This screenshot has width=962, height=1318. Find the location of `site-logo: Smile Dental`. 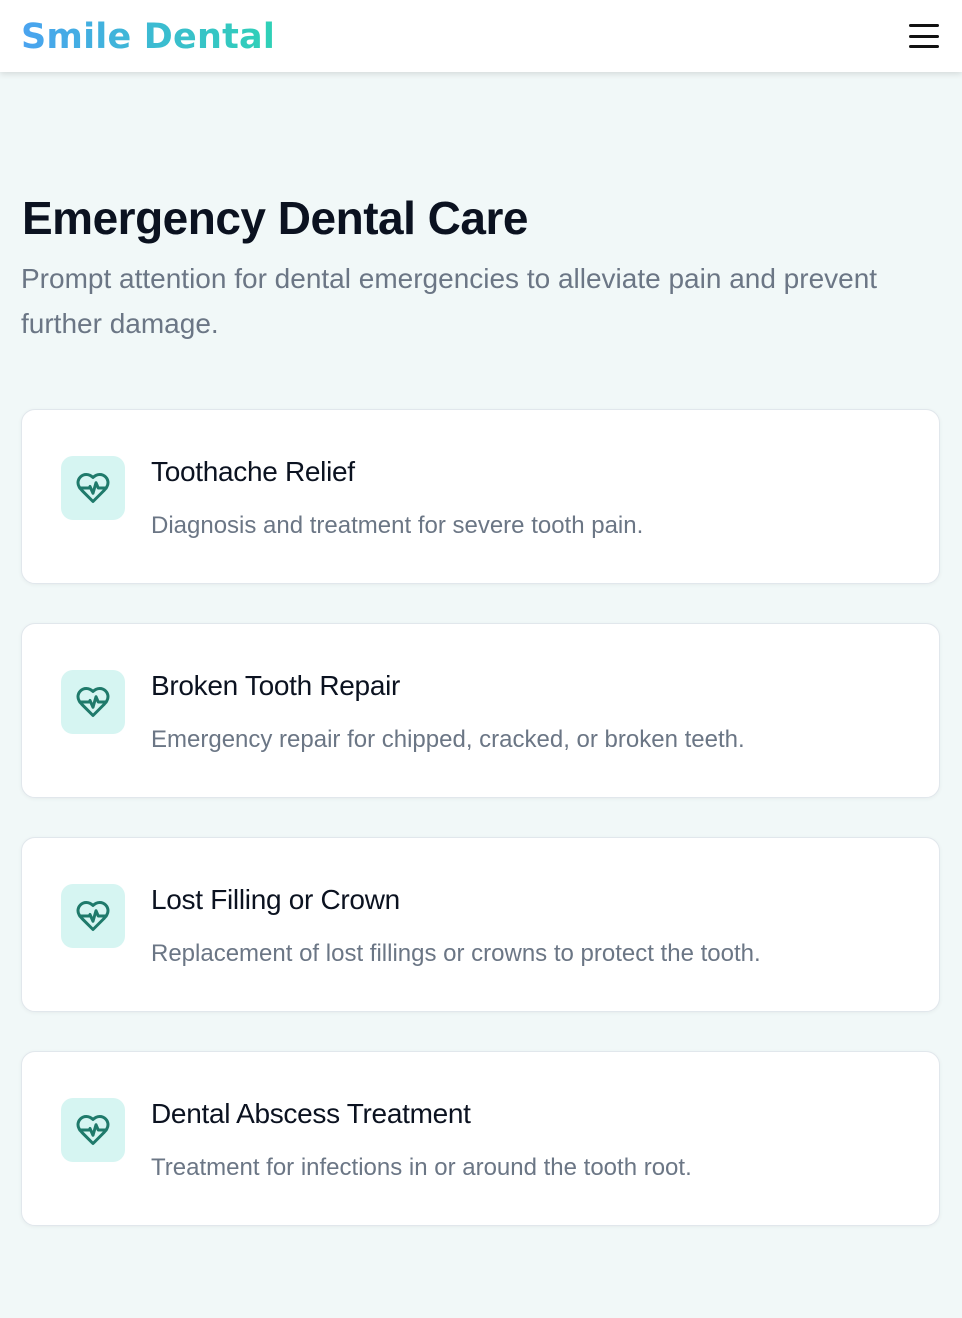

site-logo: Smile Dental is located at coordinates (148, 36).